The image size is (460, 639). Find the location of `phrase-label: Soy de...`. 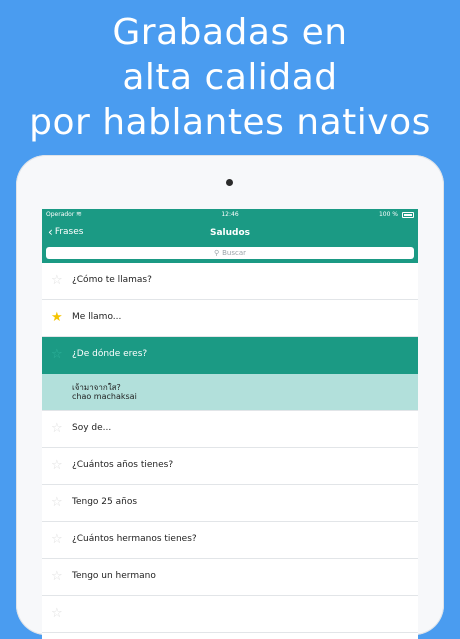

phrase-label: Soy de... is located at coordinates (92, 428).